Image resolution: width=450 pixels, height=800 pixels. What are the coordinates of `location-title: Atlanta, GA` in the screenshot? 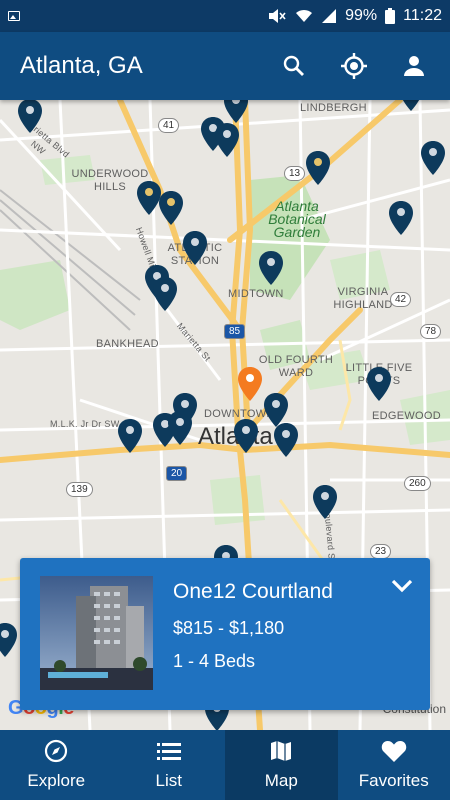 It's located at (81, 65).